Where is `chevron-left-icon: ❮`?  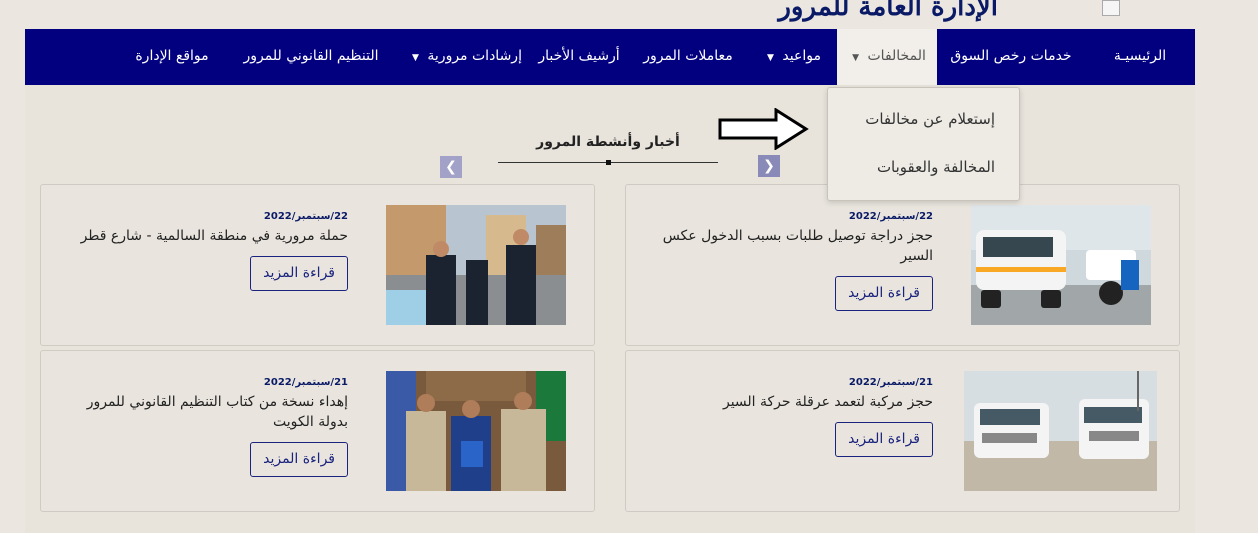
chevron-left-icon: ❮ is located at coordinates (451, 167).